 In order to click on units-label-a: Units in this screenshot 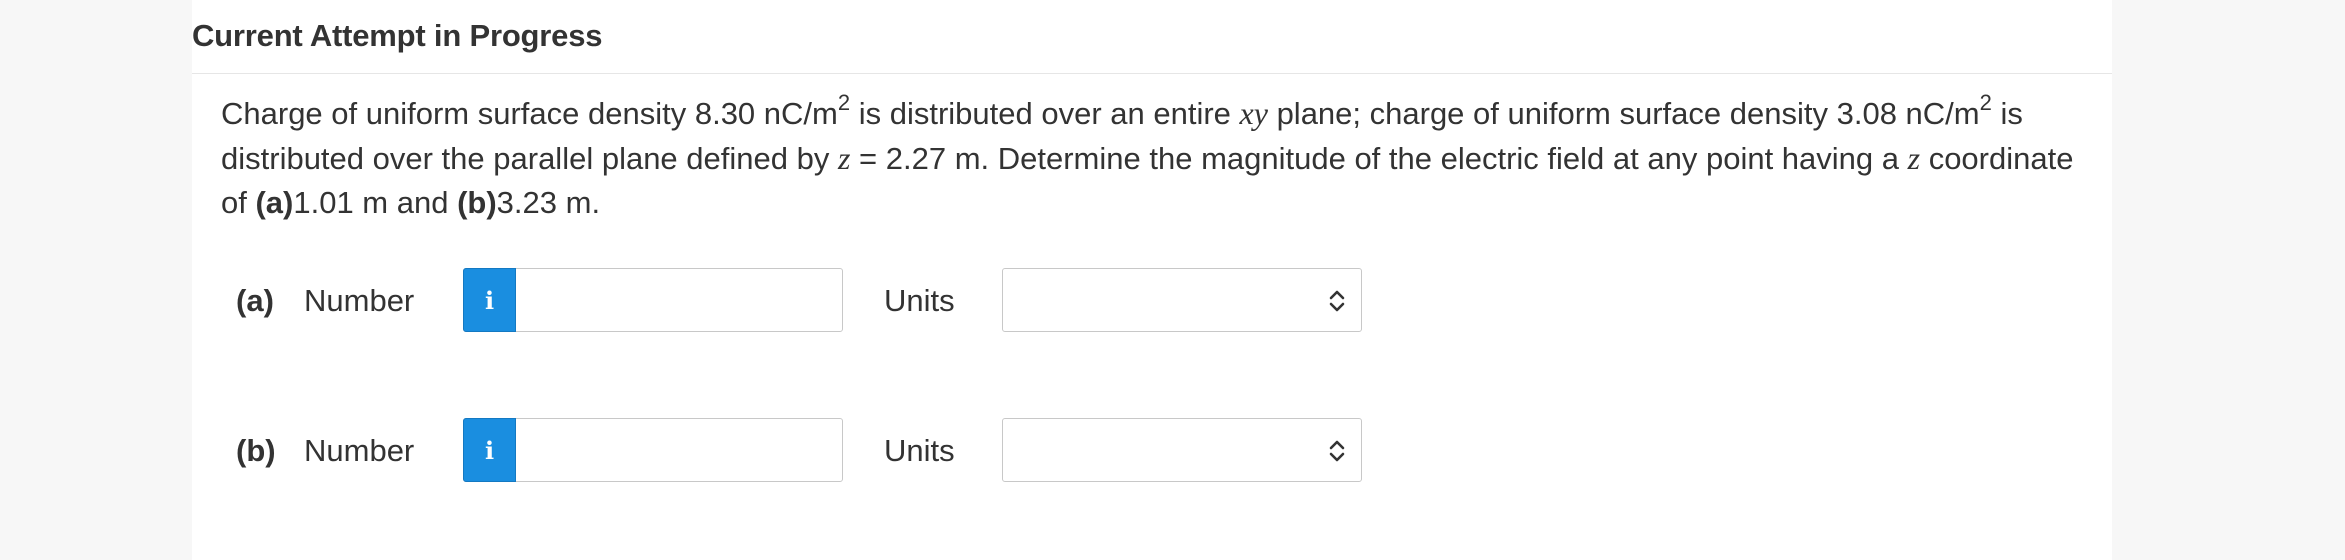, I will do `click(919, 300)`.